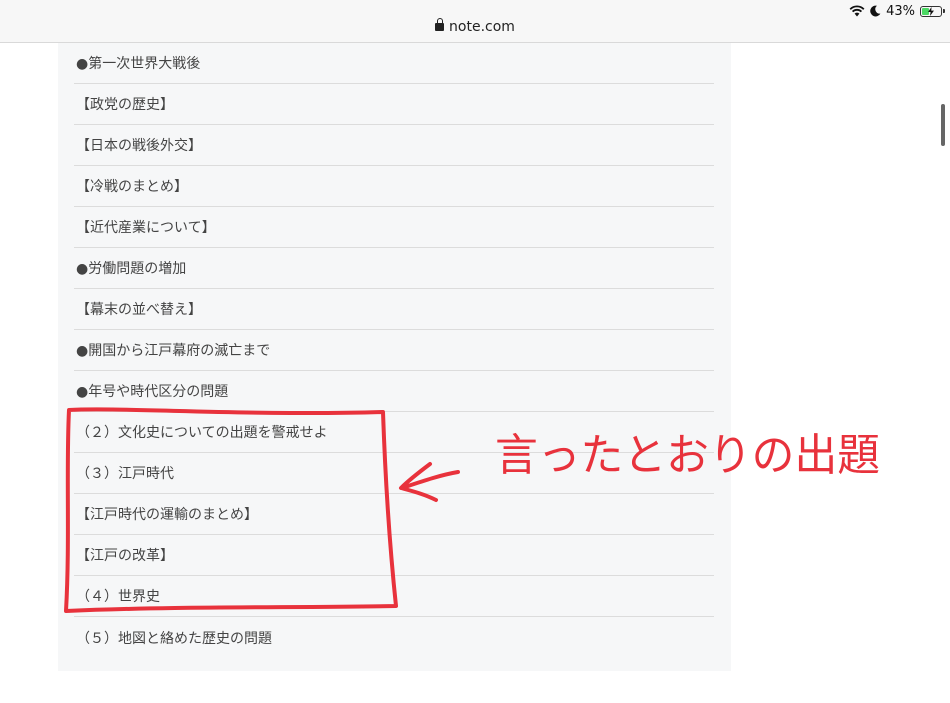 The image size is (950, 703). I want to click on list-item: 【江戸時代の運輸のまとめ】, so click(394, 514).